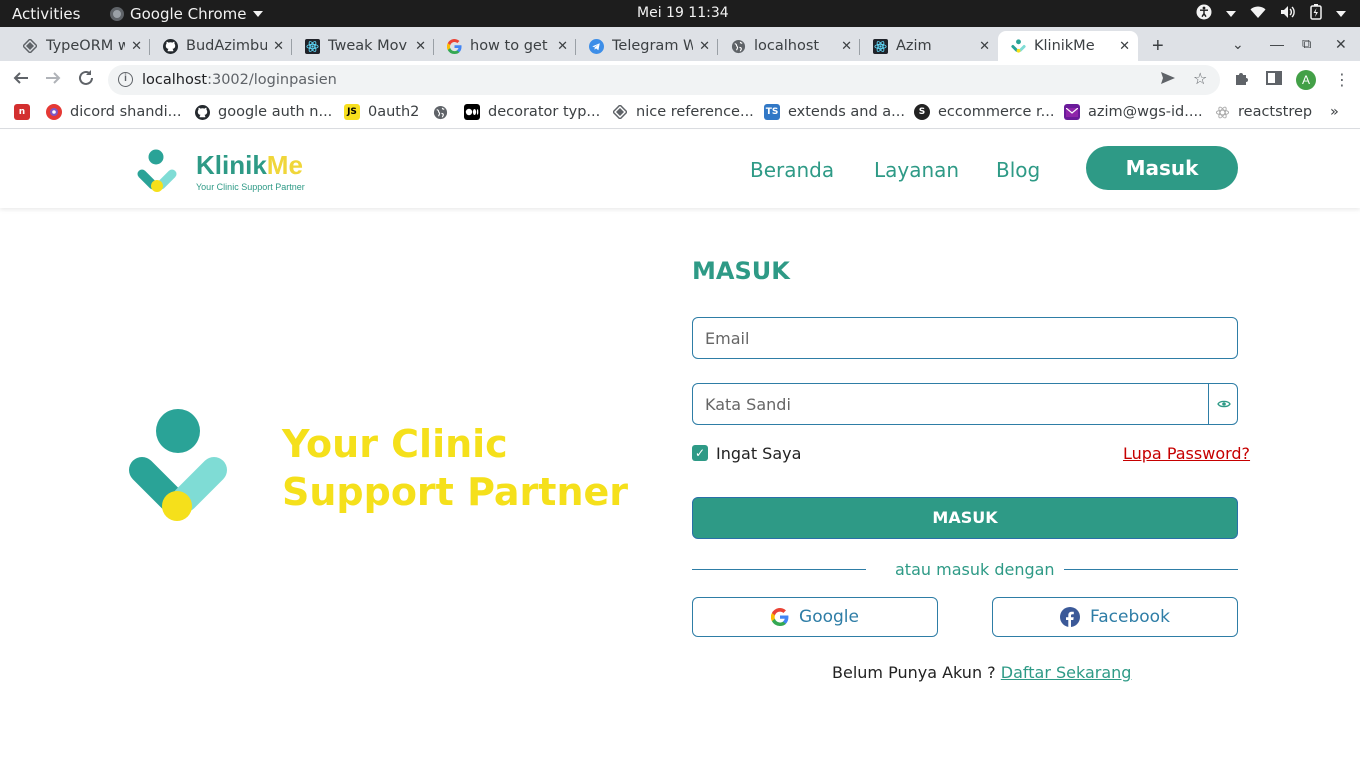  I want to click on remember-label: Ingat Saya, so click(758, 453).